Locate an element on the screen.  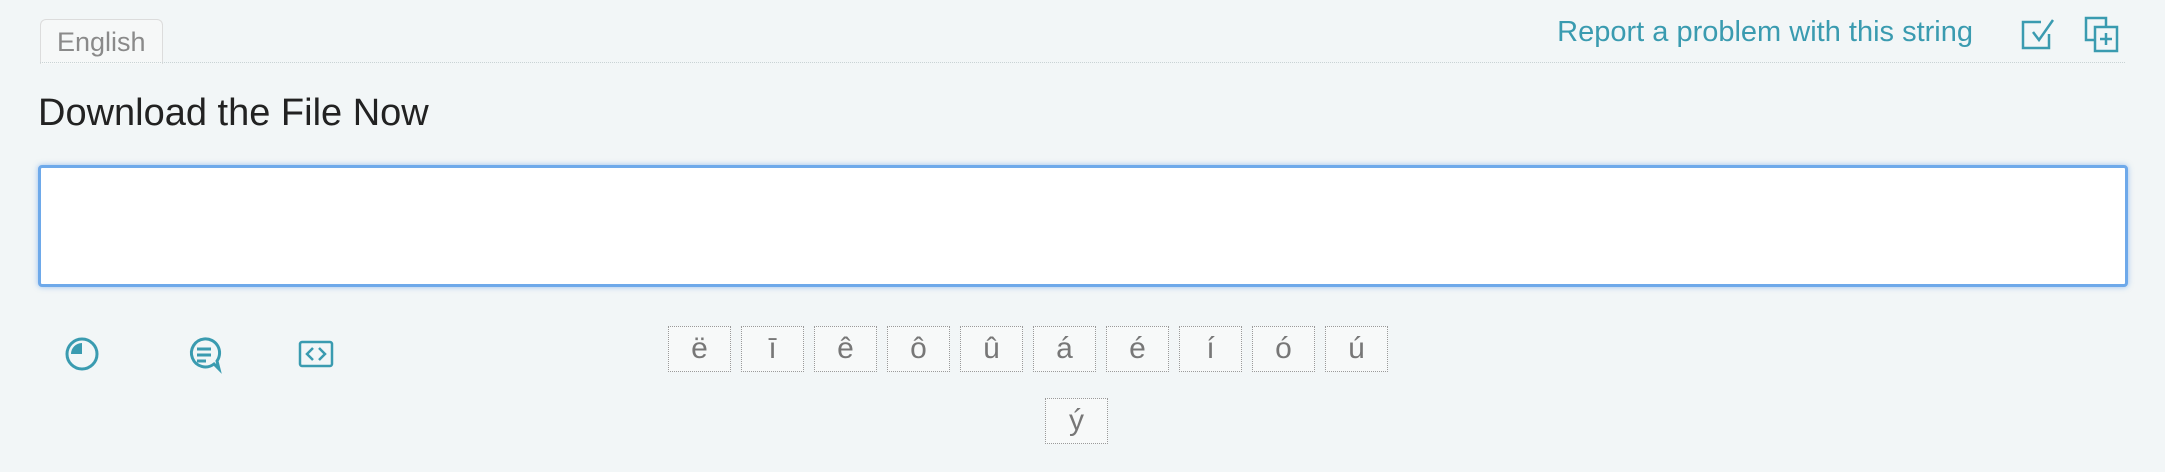
source-language-tab: English is located at coordinates (101, 41).